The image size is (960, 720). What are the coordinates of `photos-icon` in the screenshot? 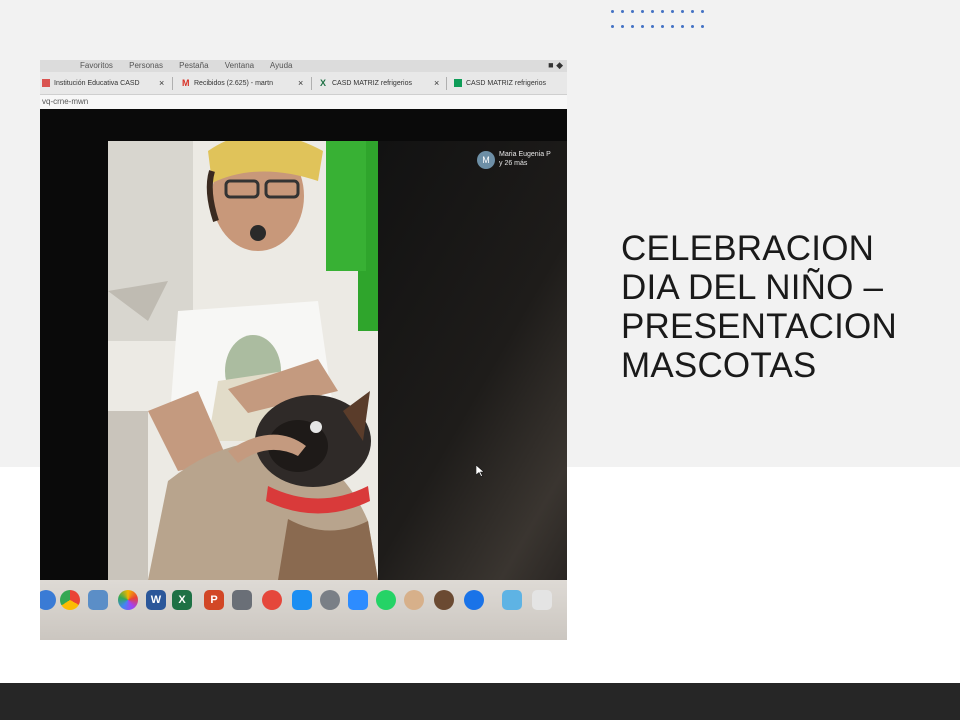 It's located at (128, 600).